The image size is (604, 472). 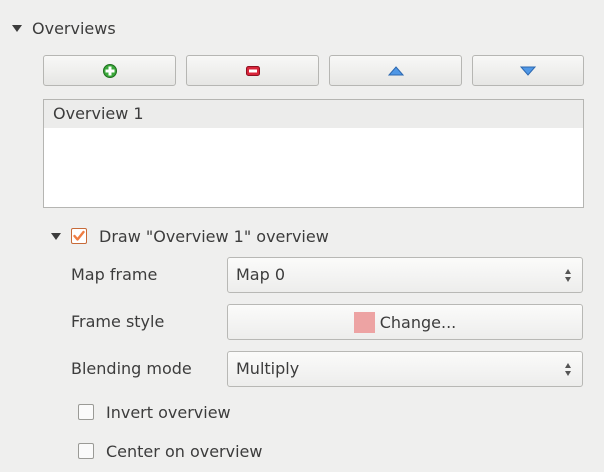 What do you see at coordinates (114, 274) in the screenshot?
I see `map-frame-label: Map frame` at bounding box center [114, 274].